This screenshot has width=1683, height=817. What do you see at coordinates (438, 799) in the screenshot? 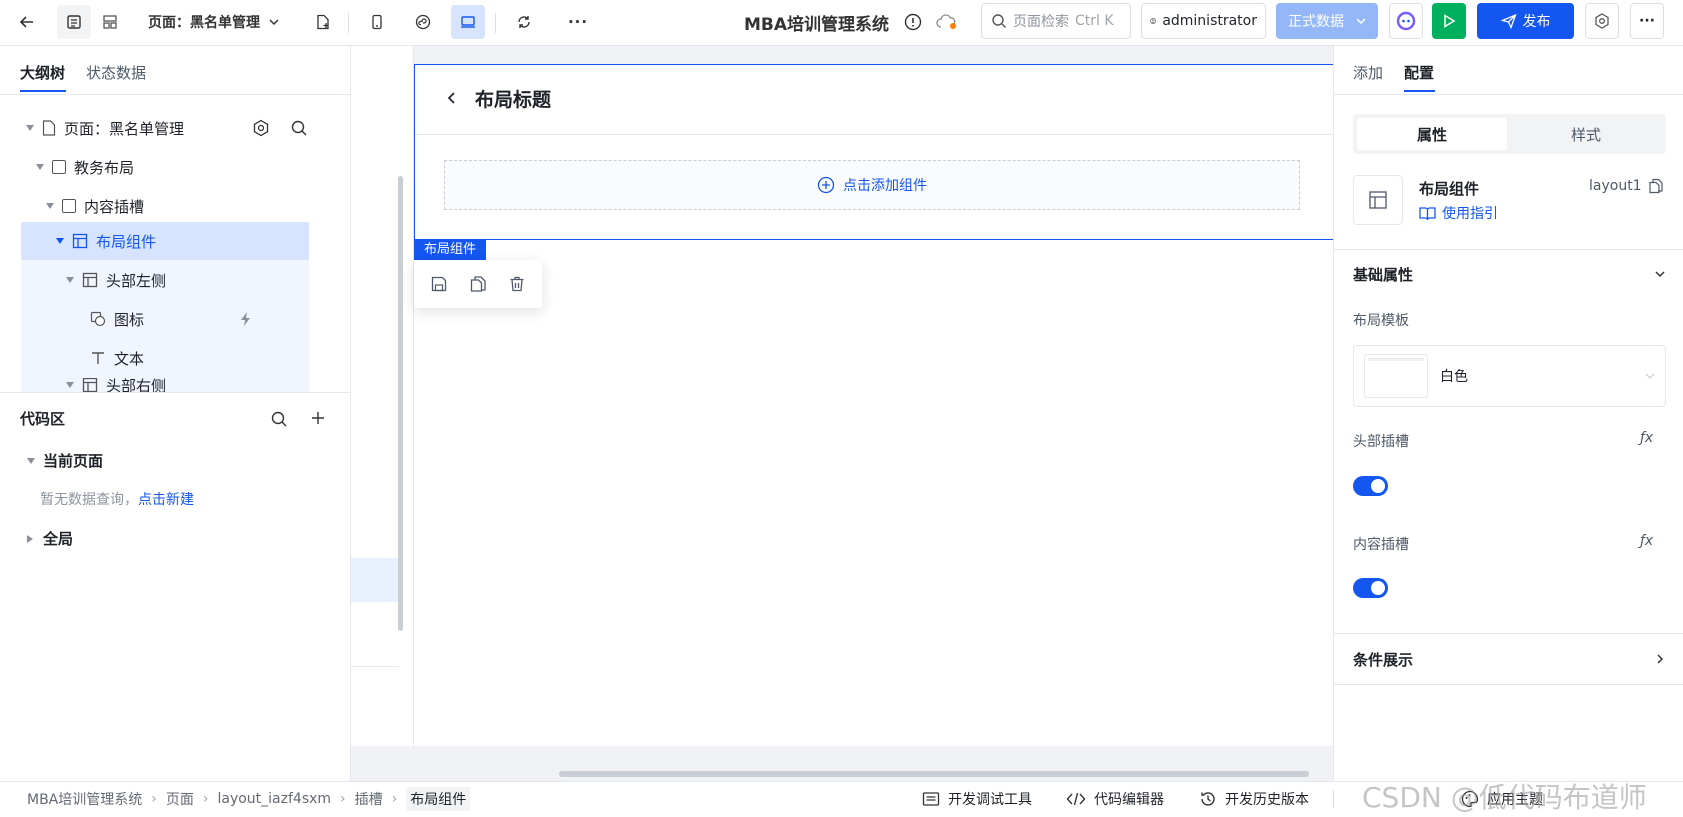
I see `breadcrumb-current: 布局组件` at bounding box center [438, 799].